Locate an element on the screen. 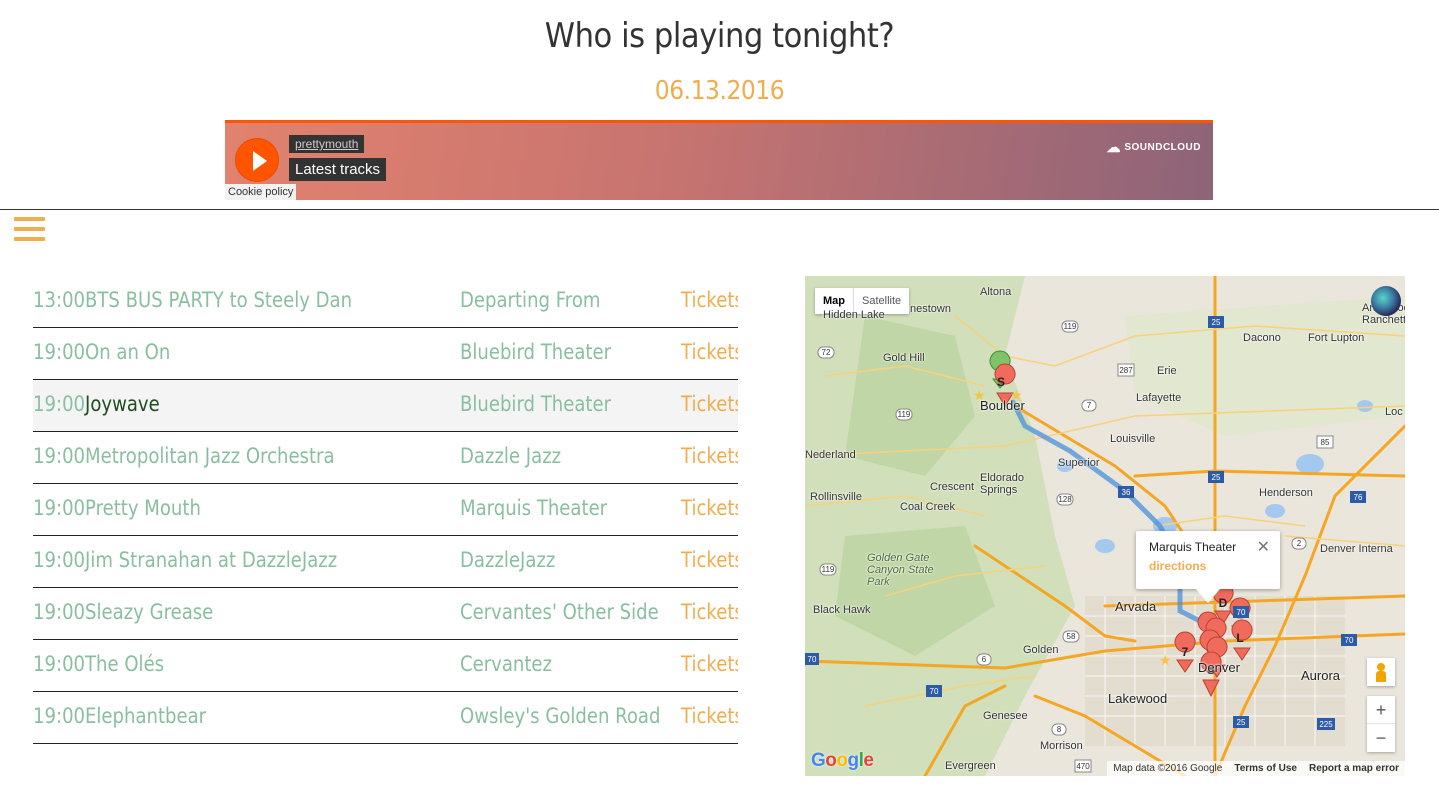 The image size is (1439, 796). cloud-icon: ☁ is located at coordinates (1114, 147).